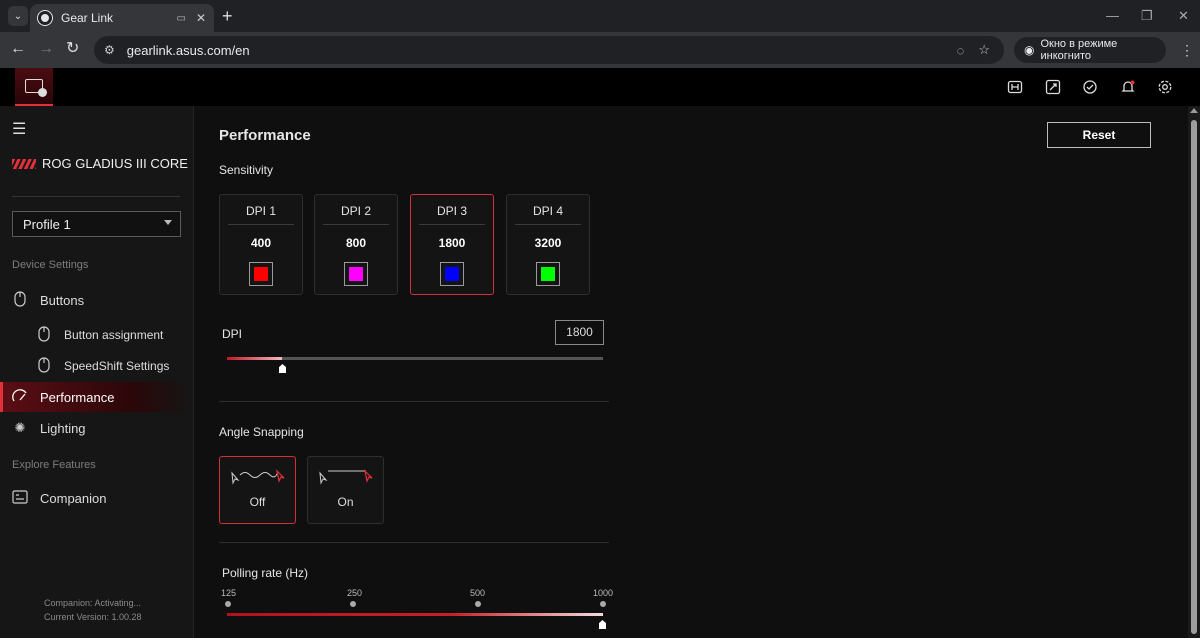 The height and width of the screenshot is (638, 1200). Describe the element at coordinates (549, 50) in the screenshot. I see `address-bar: ⚙ gearlink.asus.com/en ◌ ☆` at that location.